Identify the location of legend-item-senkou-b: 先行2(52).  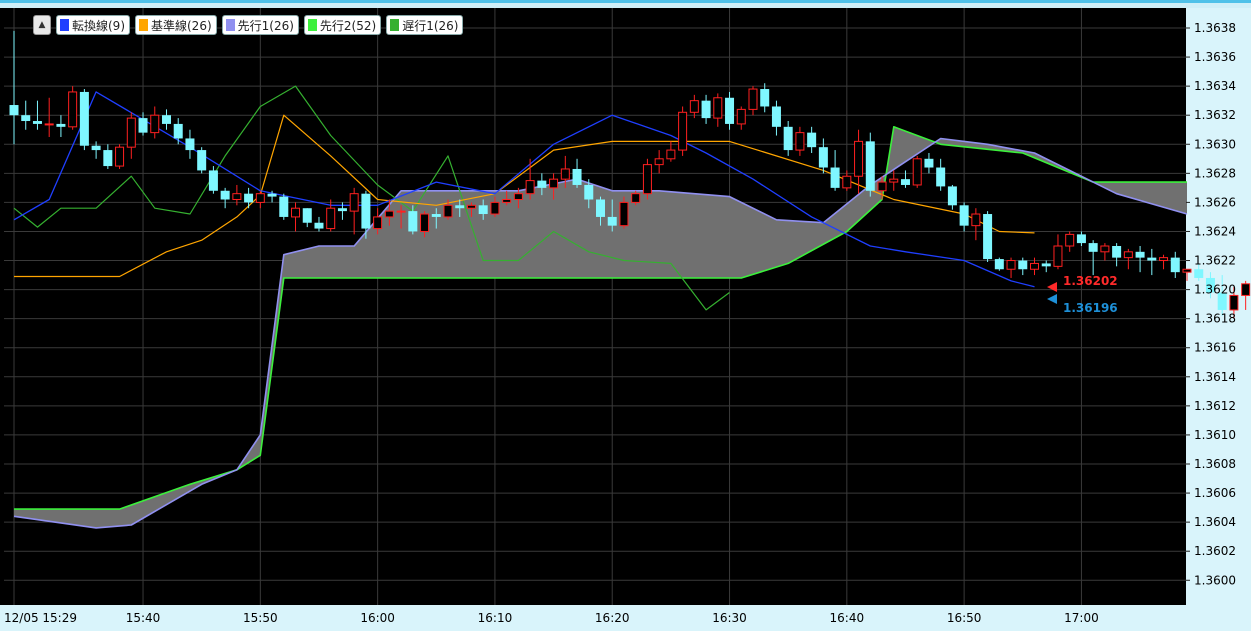
(342, 25).